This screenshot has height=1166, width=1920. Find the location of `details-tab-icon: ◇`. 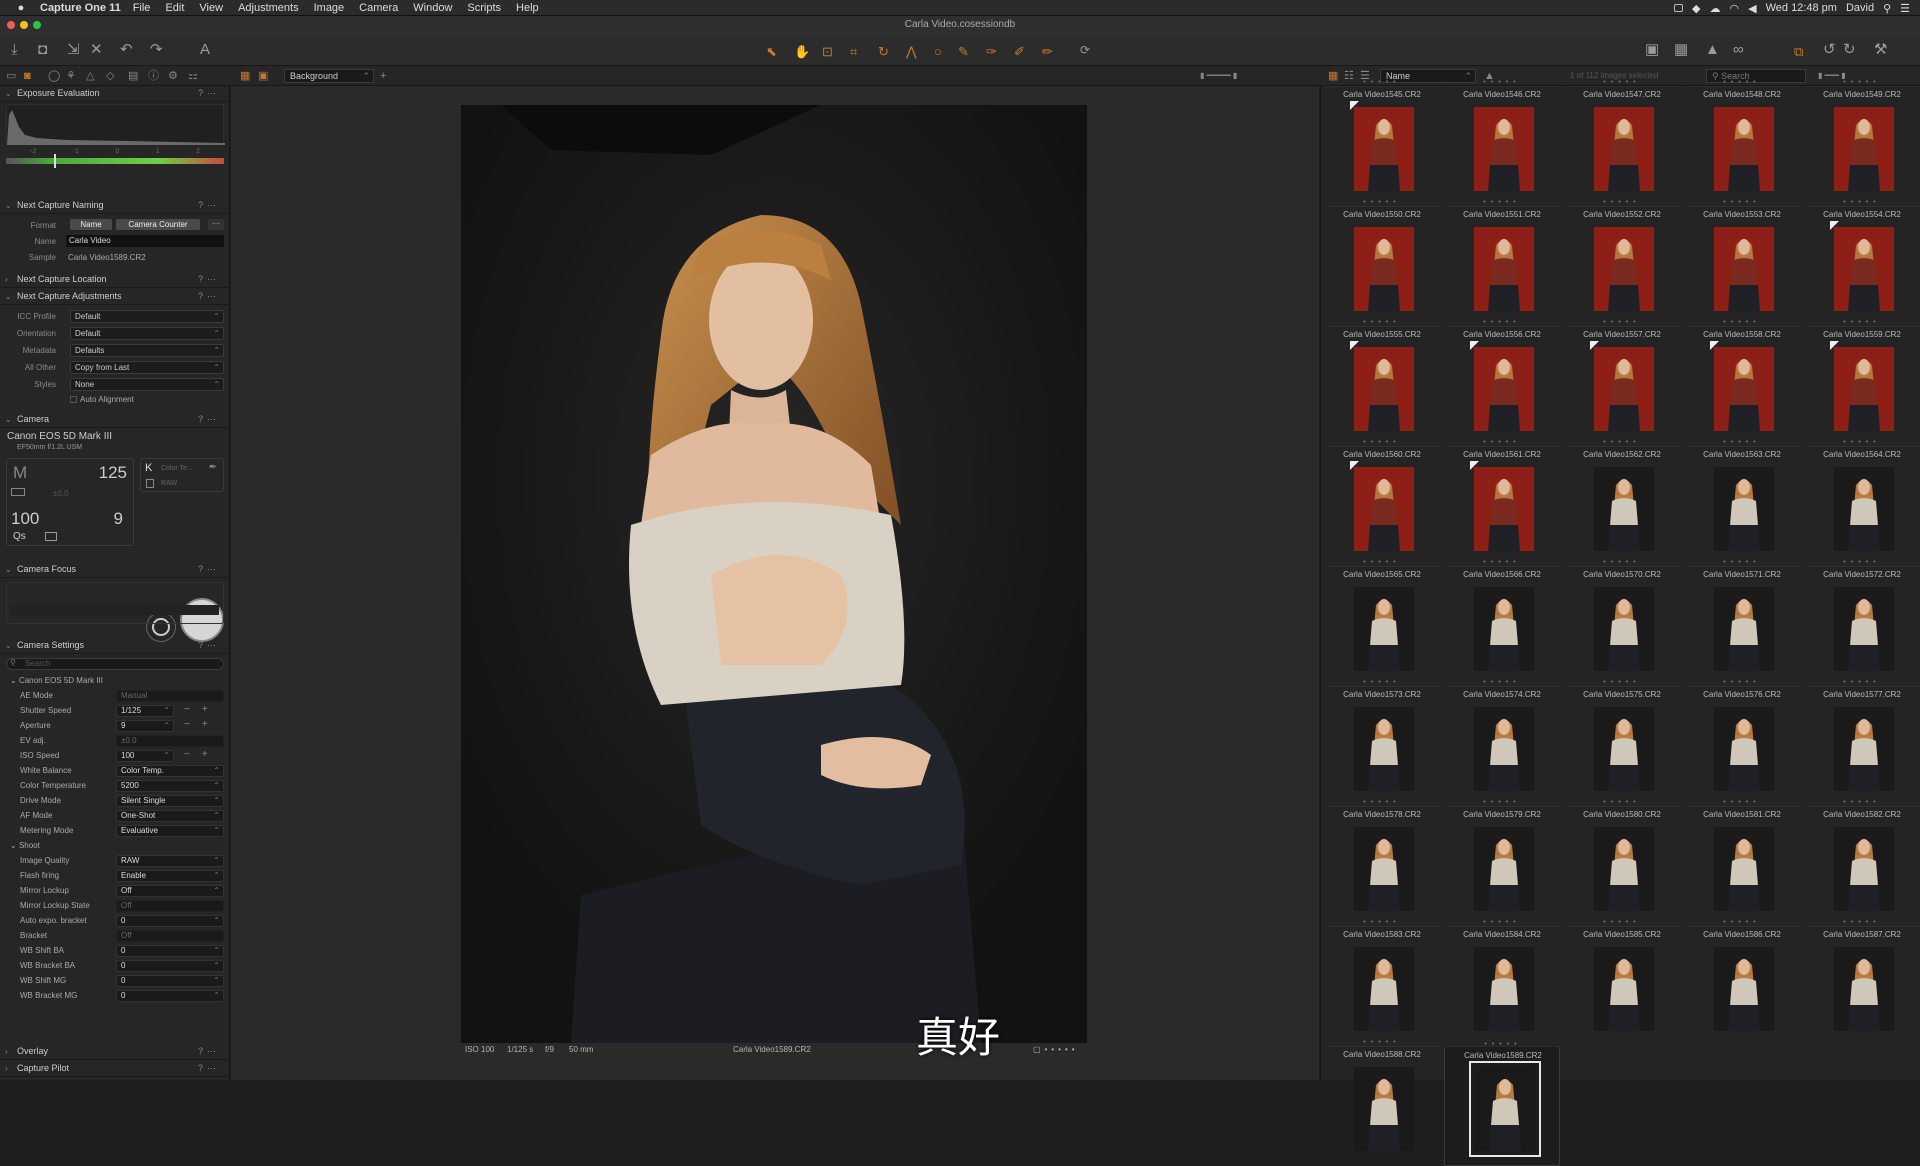

details-tab-icon: ◇ is located at coordinates (110, 76).